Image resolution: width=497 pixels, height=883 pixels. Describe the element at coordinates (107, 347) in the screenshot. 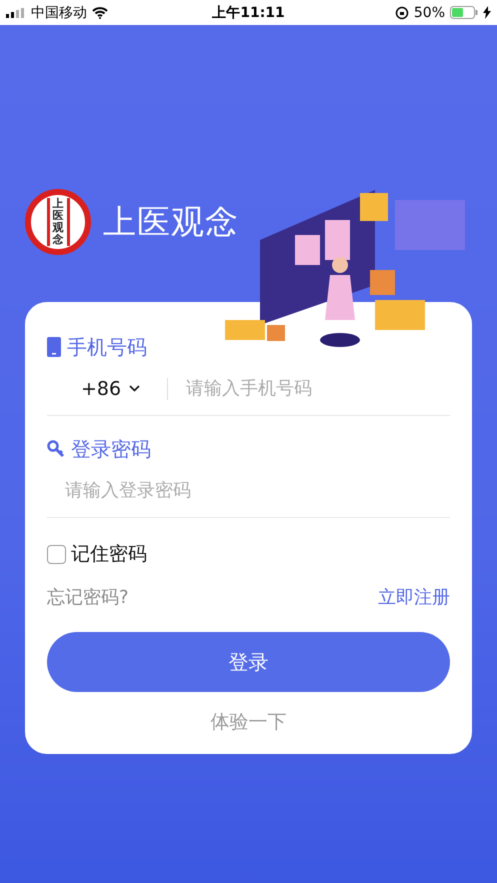

I see `phone-label: 手机号码` at that location.